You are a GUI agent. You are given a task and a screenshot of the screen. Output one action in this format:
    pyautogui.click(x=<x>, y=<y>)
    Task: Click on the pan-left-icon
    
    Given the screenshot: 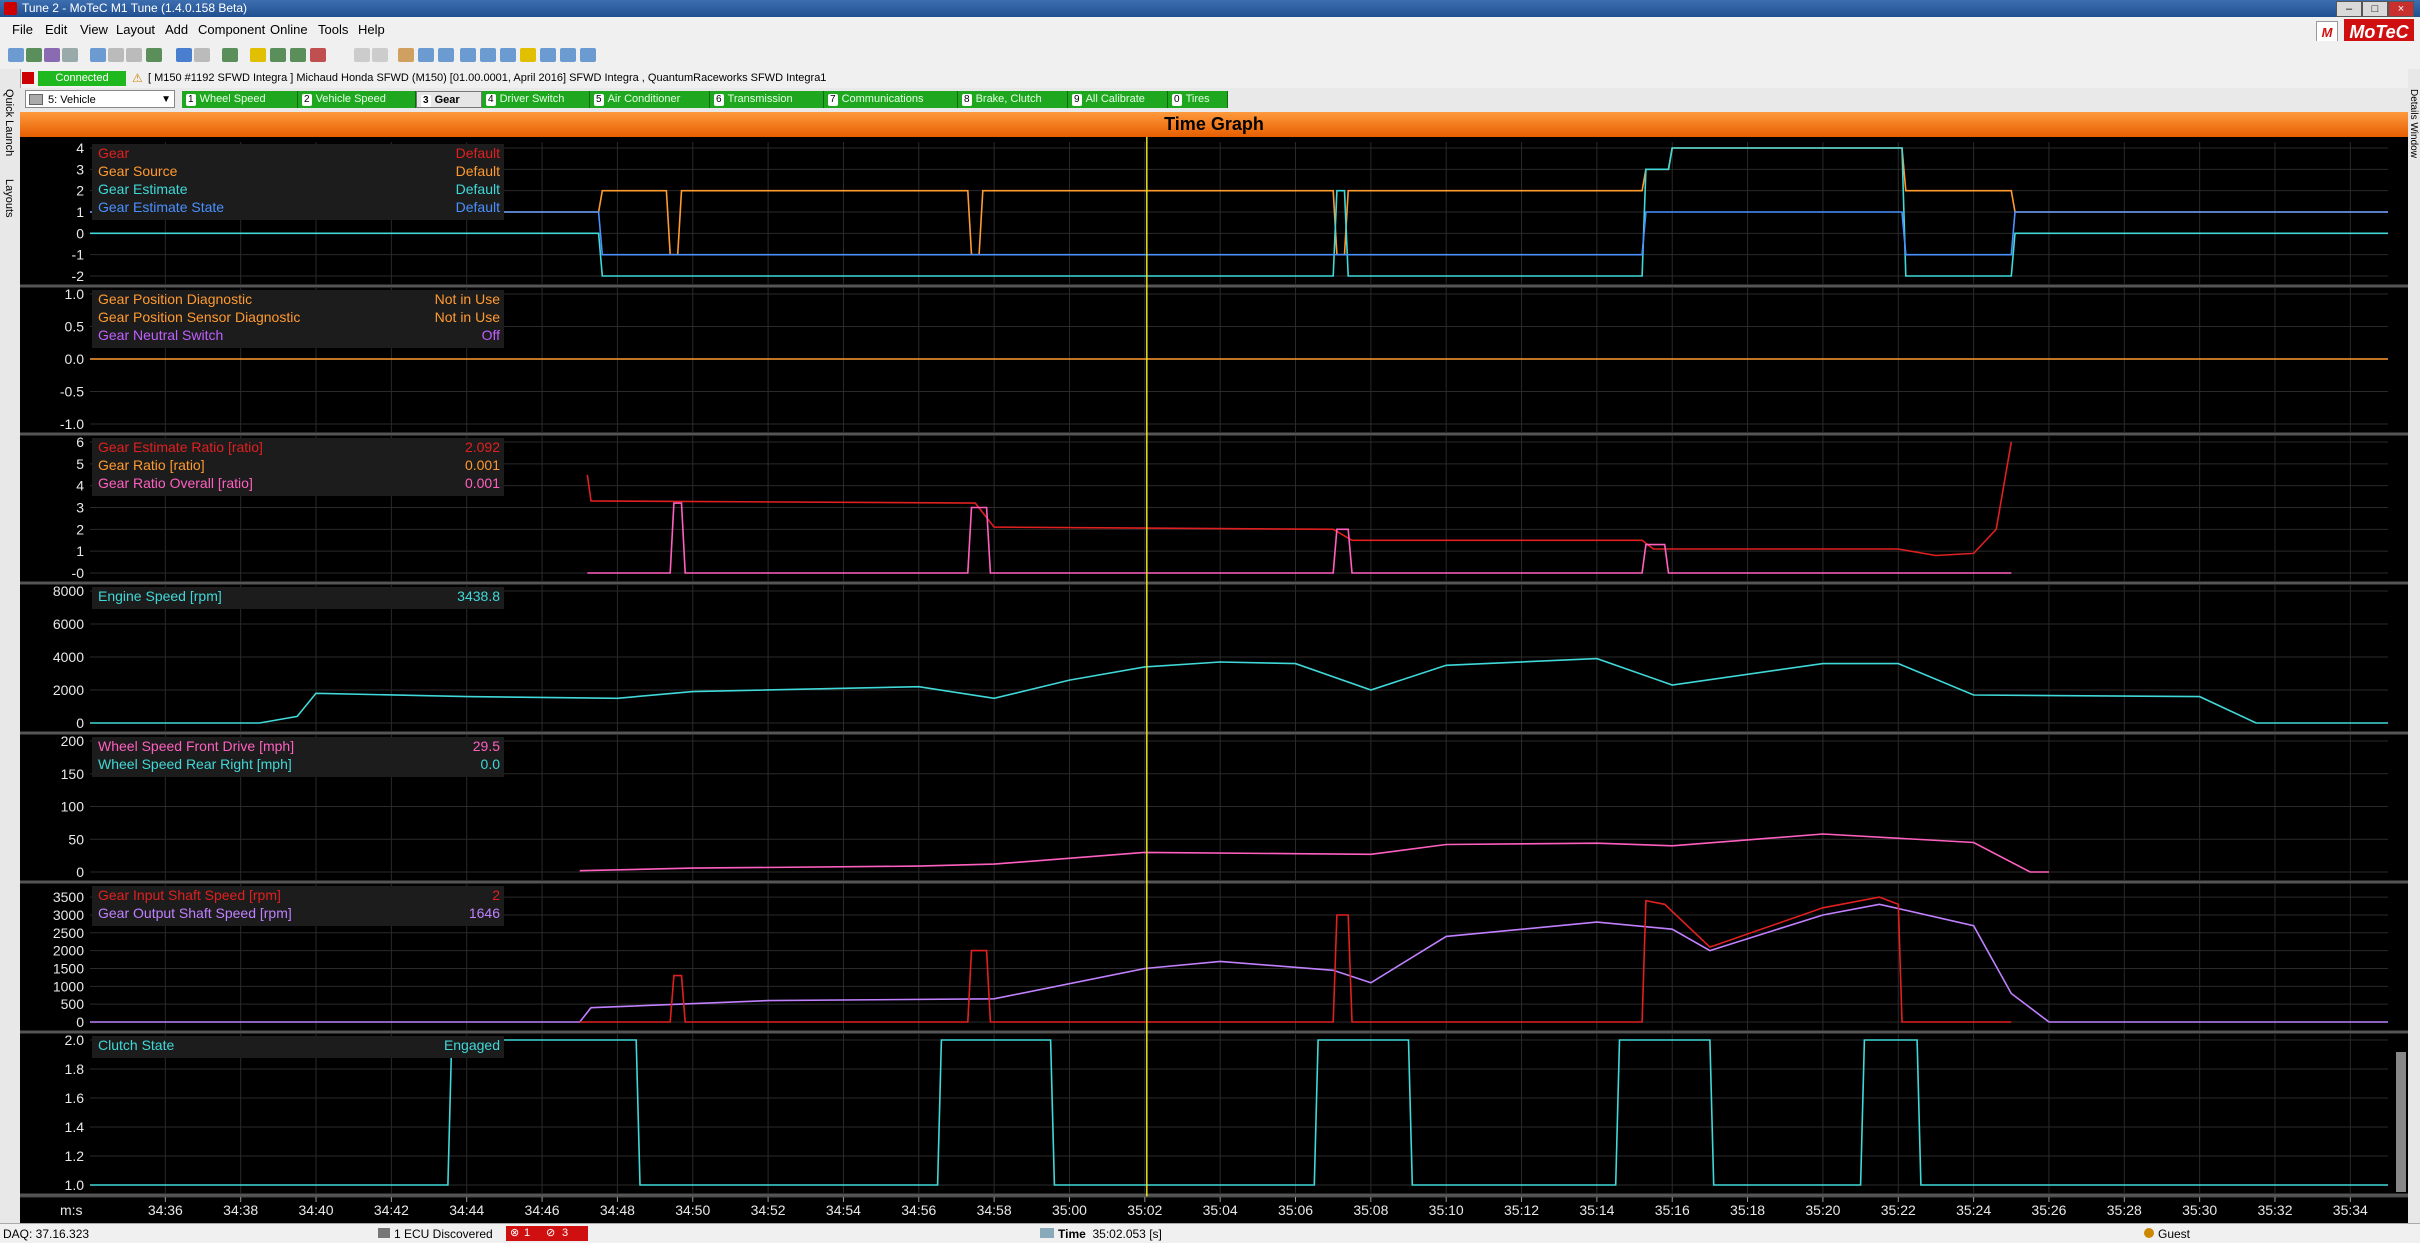 What is the action you would take?
    pyautogui.click(x=548, y=55)
    